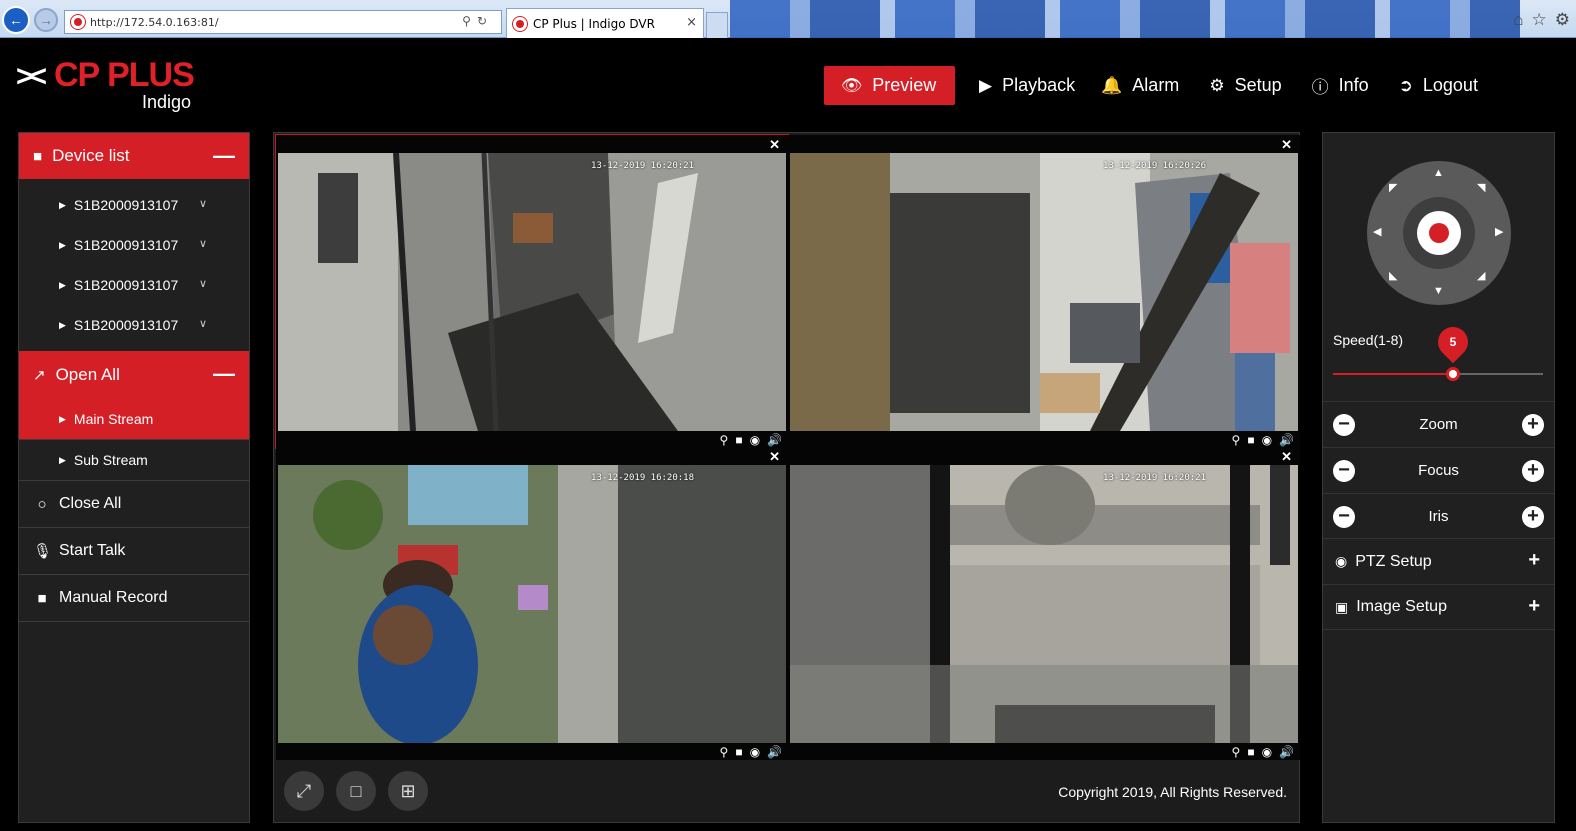 The width and height of the screenshot is (1576, 831). What do you see at coordinates (1436, 85) in the screenshot?
I see `nav-logout: ➲ Logout` at bounding box center [1436, 85].